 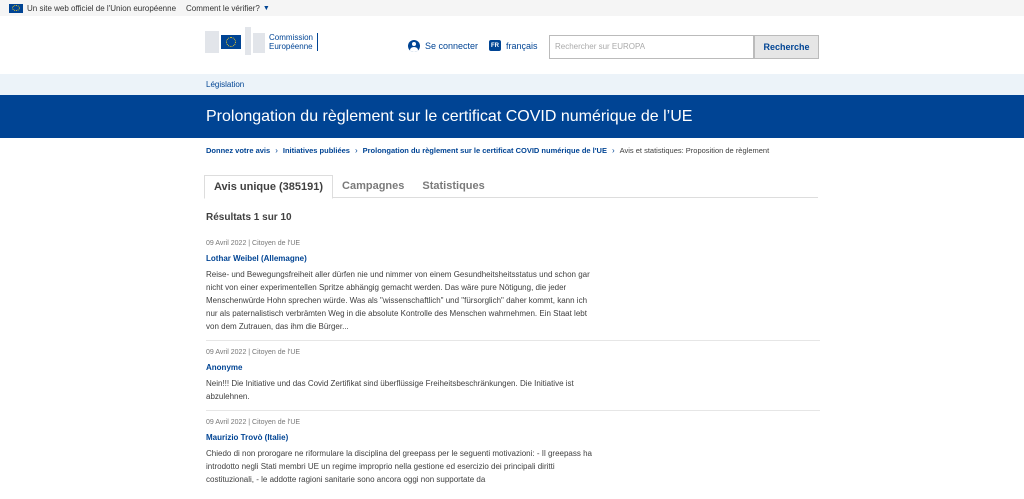 I want to click on user-icon, so click(x=414, y=46).